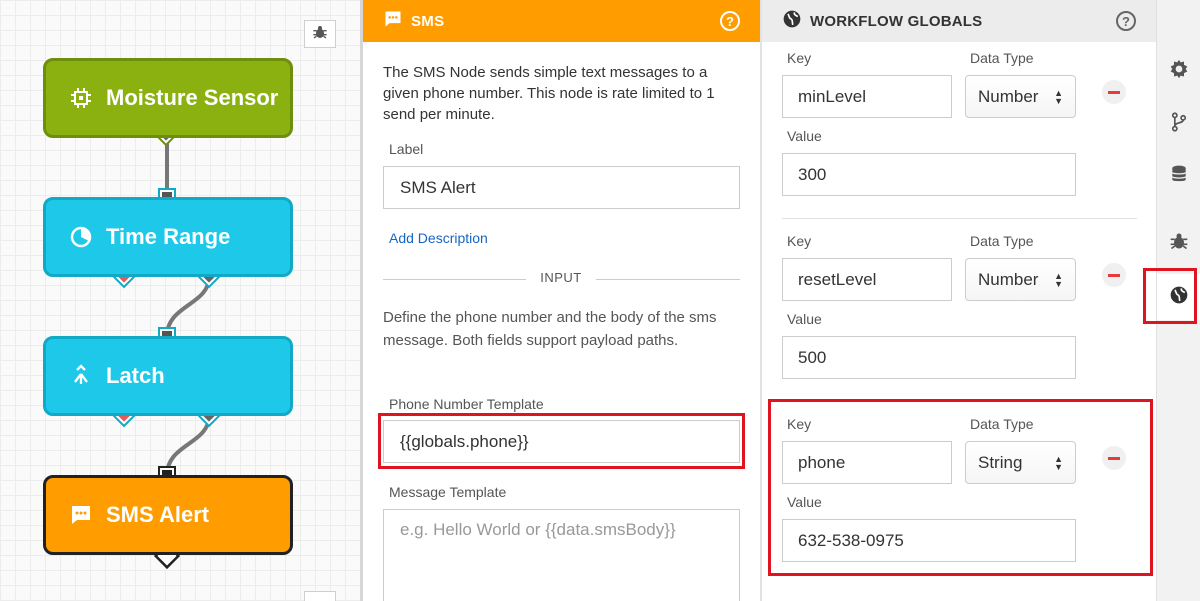 The width and height of the screenshot is (1200, 601). I want to click on add-description-link: Add Description, so click(438, 238).